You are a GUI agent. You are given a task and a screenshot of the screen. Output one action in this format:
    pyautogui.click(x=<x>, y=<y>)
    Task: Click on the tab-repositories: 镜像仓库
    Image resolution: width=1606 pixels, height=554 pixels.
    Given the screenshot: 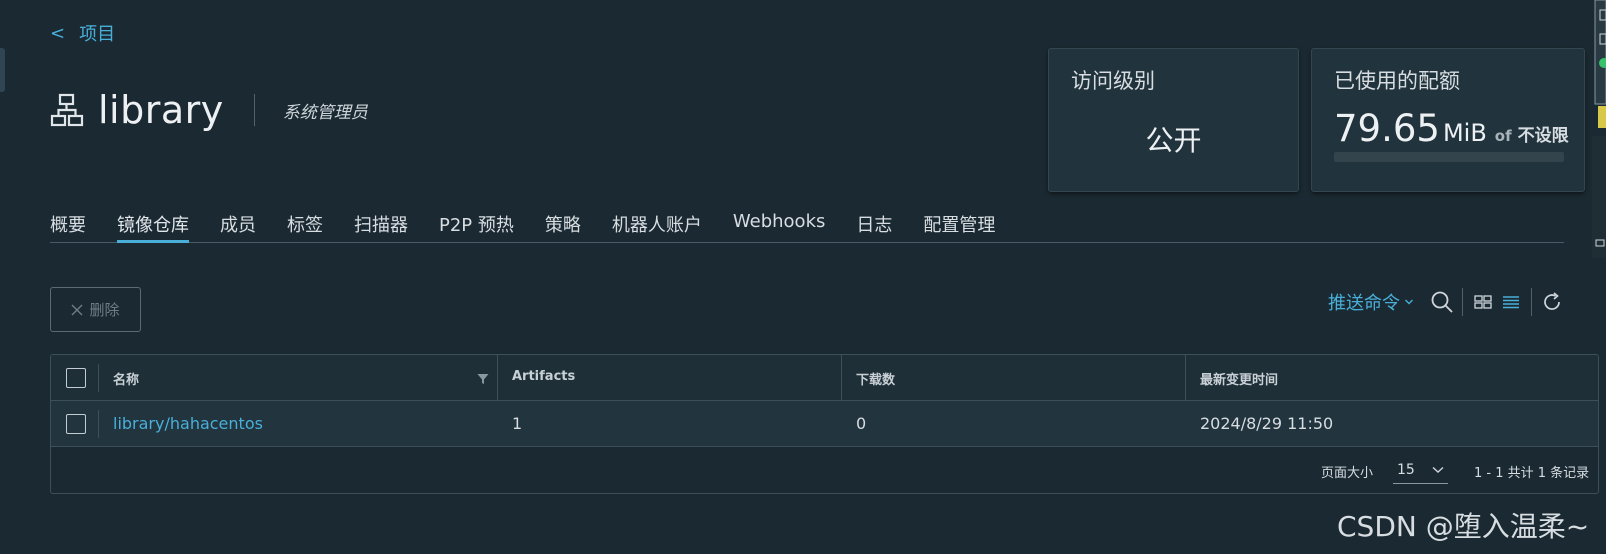 What is the action you would take?
    pyautogui.click(x=153, y=225)
    